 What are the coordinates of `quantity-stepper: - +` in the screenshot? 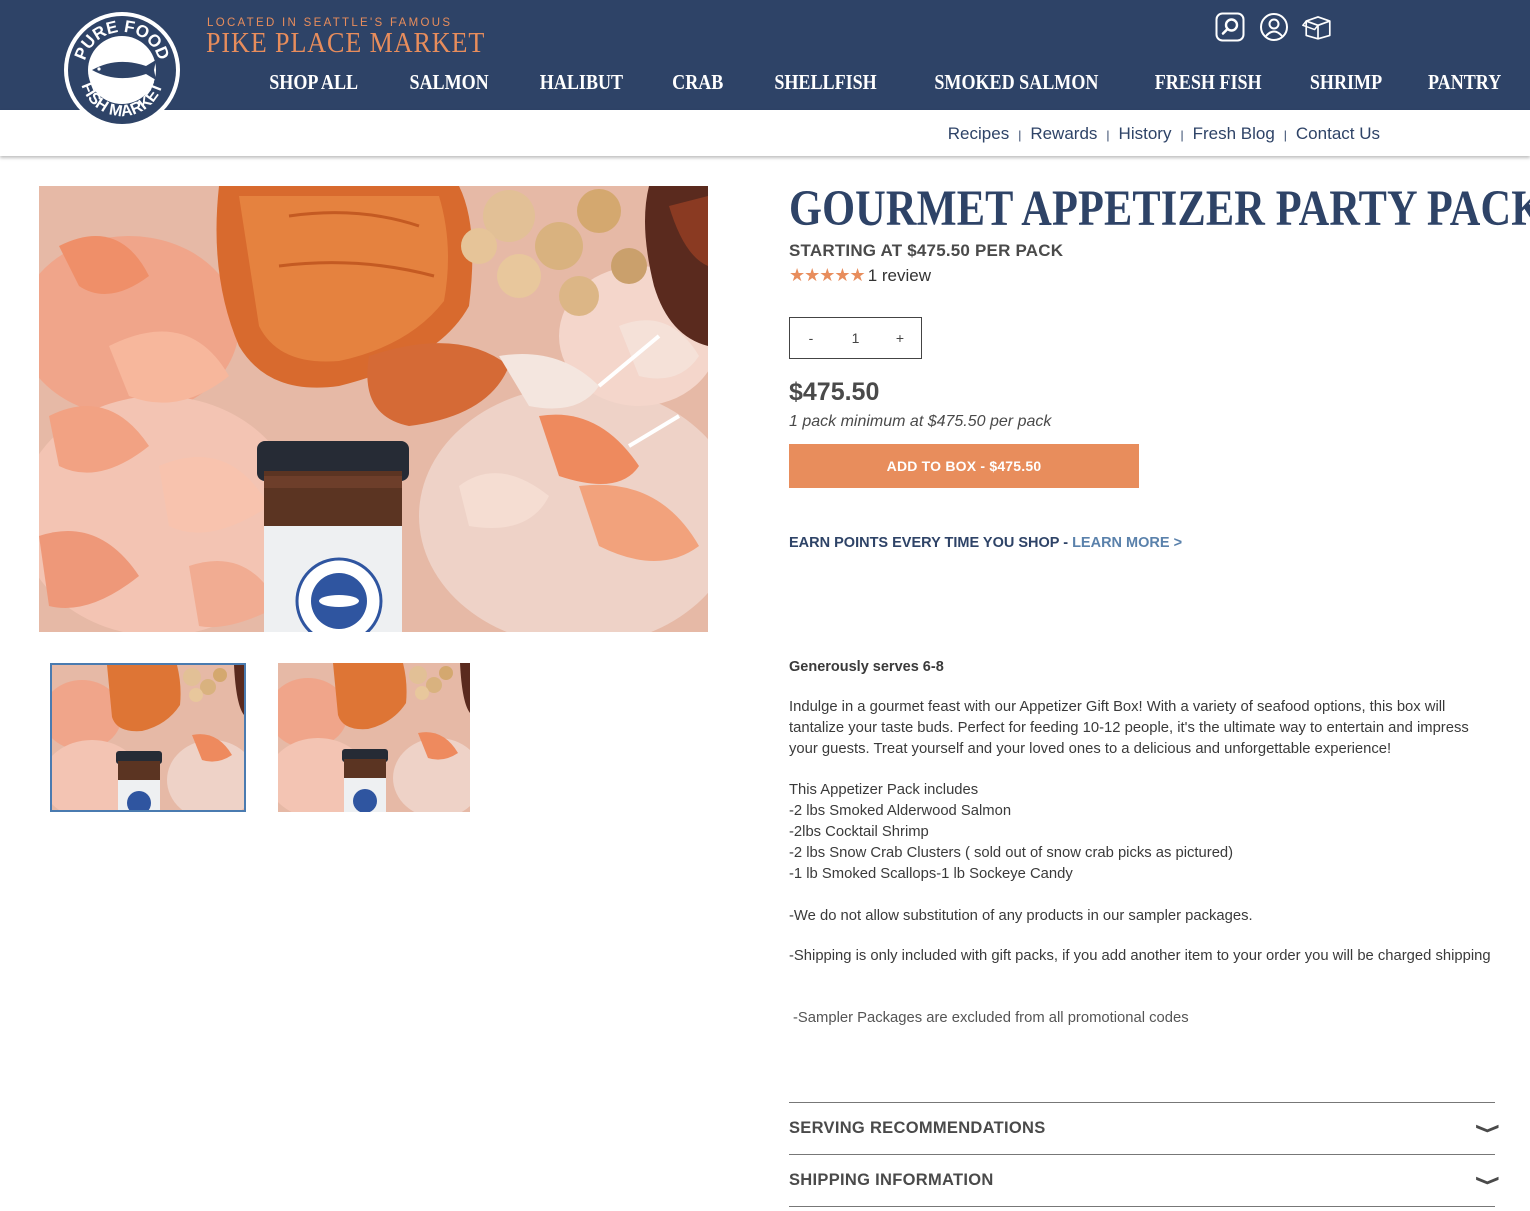 It's located at (855, 338).